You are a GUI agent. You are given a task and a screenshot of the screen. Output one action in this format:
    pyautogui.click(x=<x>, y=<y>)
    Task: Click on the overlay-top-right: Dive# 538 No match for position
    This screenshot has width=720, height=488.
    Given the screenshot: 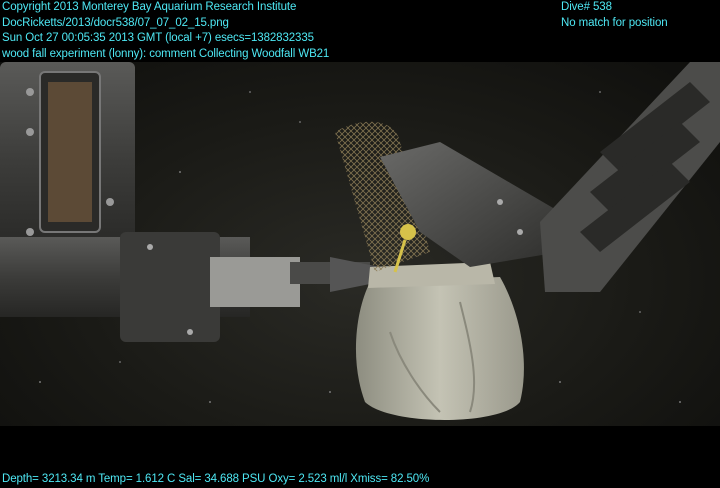 What is the action you would take?
    pyautogui.click(x=614, y=15)
    